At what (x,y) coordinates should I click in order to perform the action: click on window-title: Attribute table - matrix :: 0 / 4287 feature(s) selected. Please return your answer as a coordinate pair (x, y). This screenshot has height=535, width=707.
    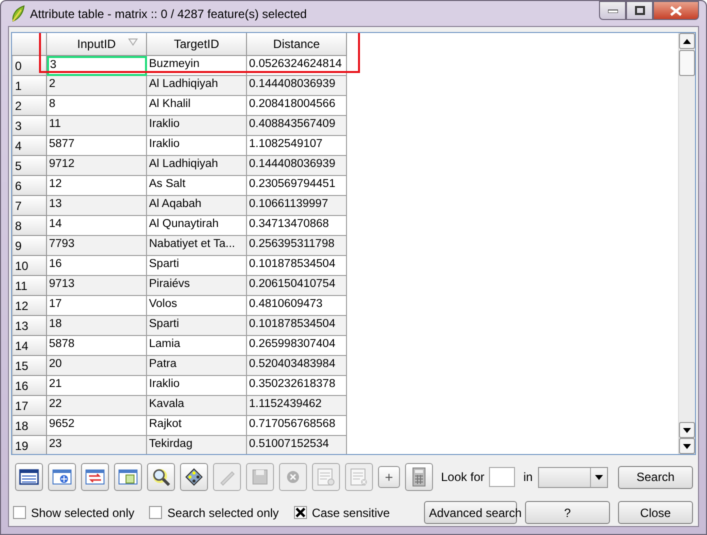
    Looking at the image, I should click on (168, 13).